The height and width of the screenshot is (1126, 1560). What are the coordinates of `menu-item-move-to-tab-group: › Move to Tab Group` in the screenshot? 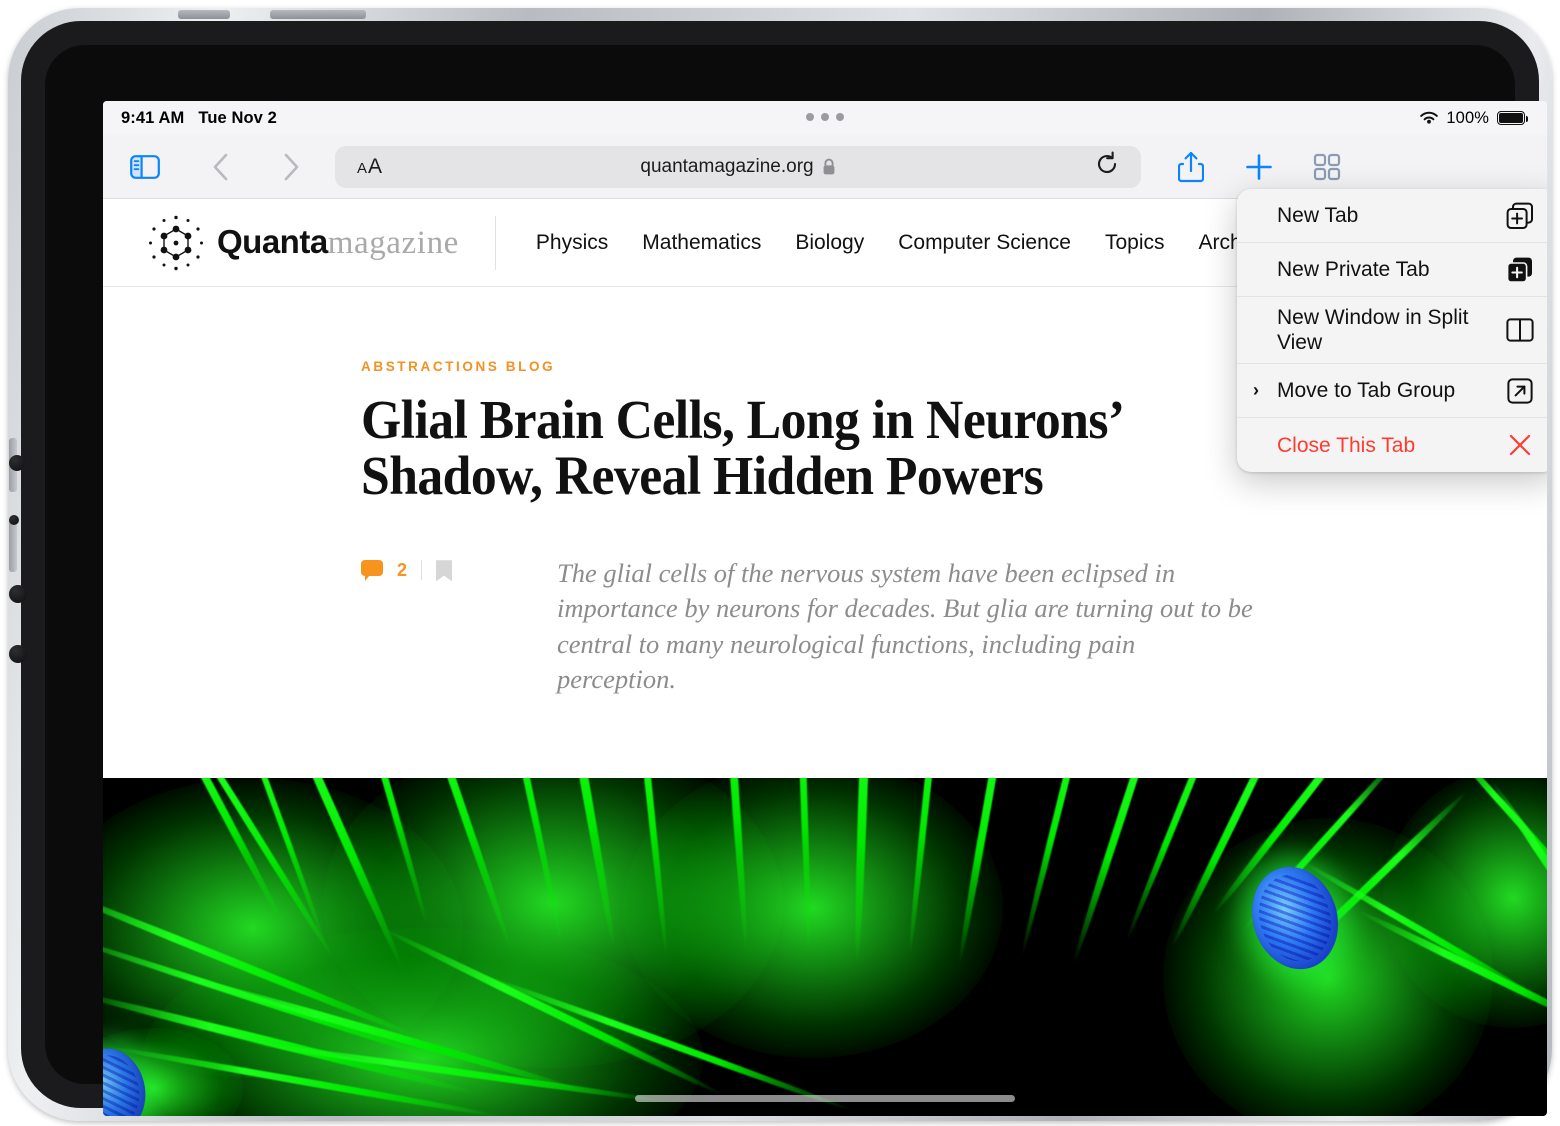 It's located at (1392, 391).